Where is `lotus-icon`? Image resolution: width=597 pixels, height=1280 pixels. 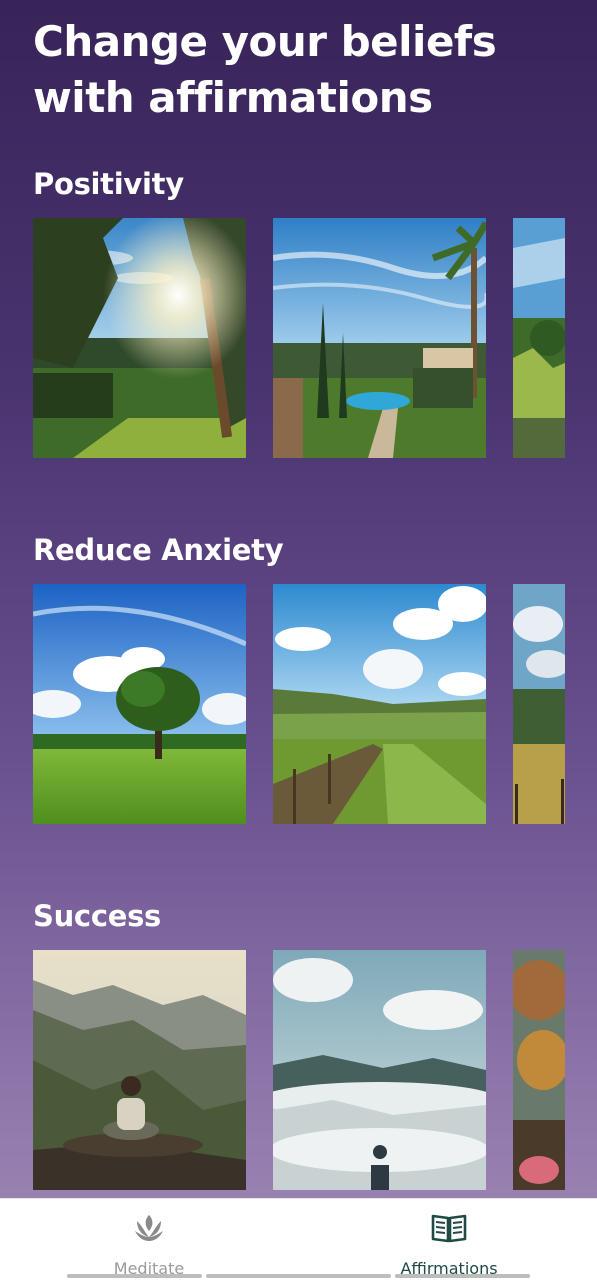 lotus-icon is located at coordinates (149, 1228).